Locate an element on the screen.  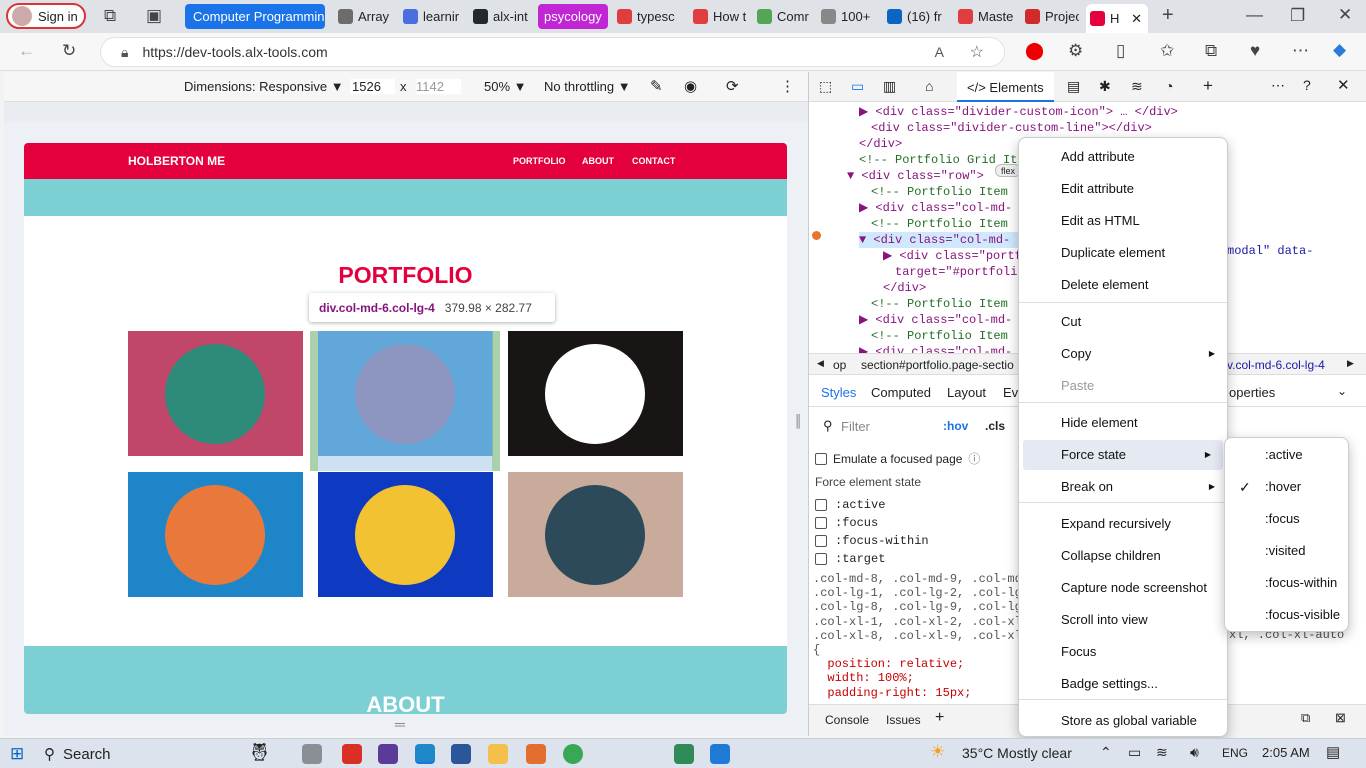
clock: 2:05 AM is located at coordinates (1286, 752).